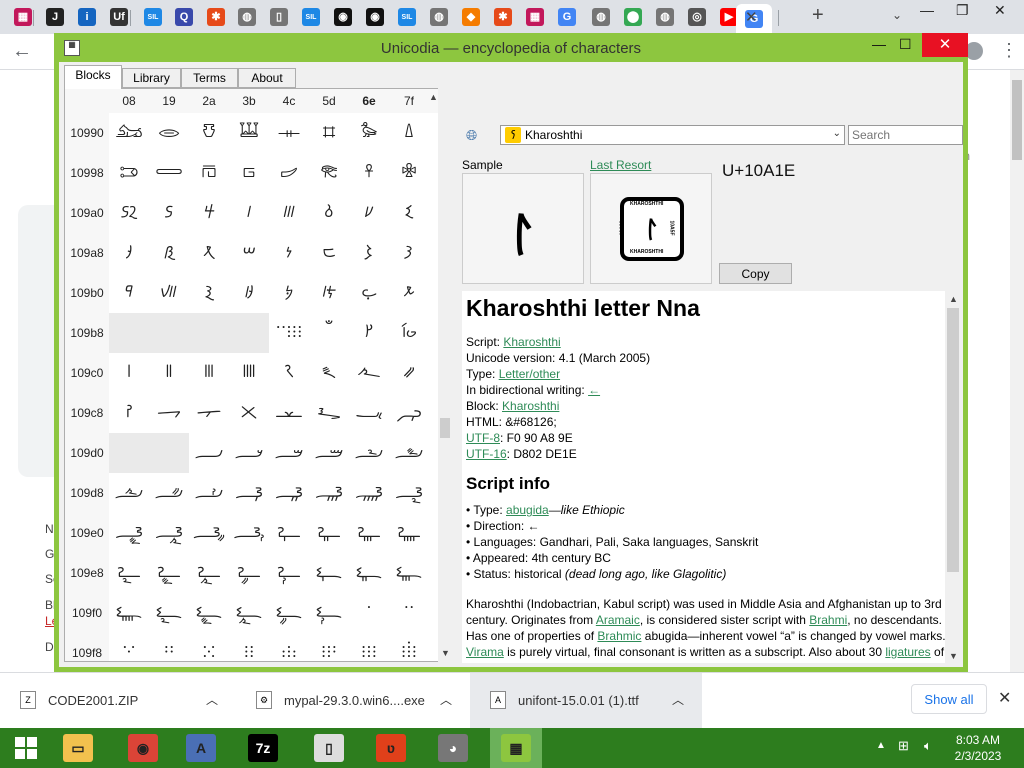 The width and height of the screenshot is (1024, 768). Describe the element at coordinates (485, 652) in the screenshot. I see `virama-link: Virama` at that location.